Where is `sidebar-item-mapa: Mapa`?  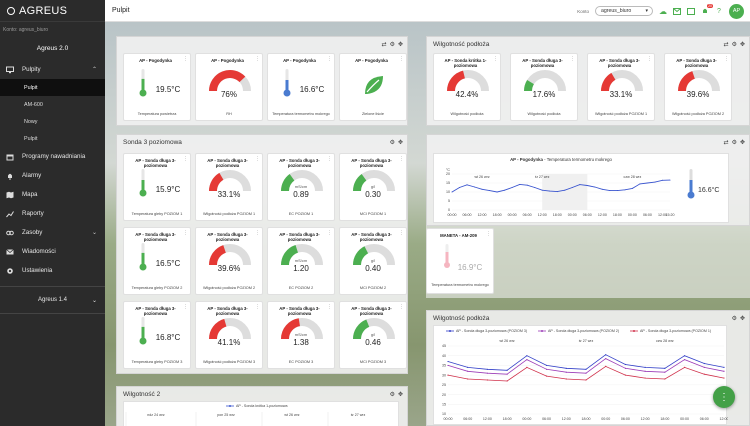
sidebar-item-mapa: Mapa is located at coordinates (52, 194).